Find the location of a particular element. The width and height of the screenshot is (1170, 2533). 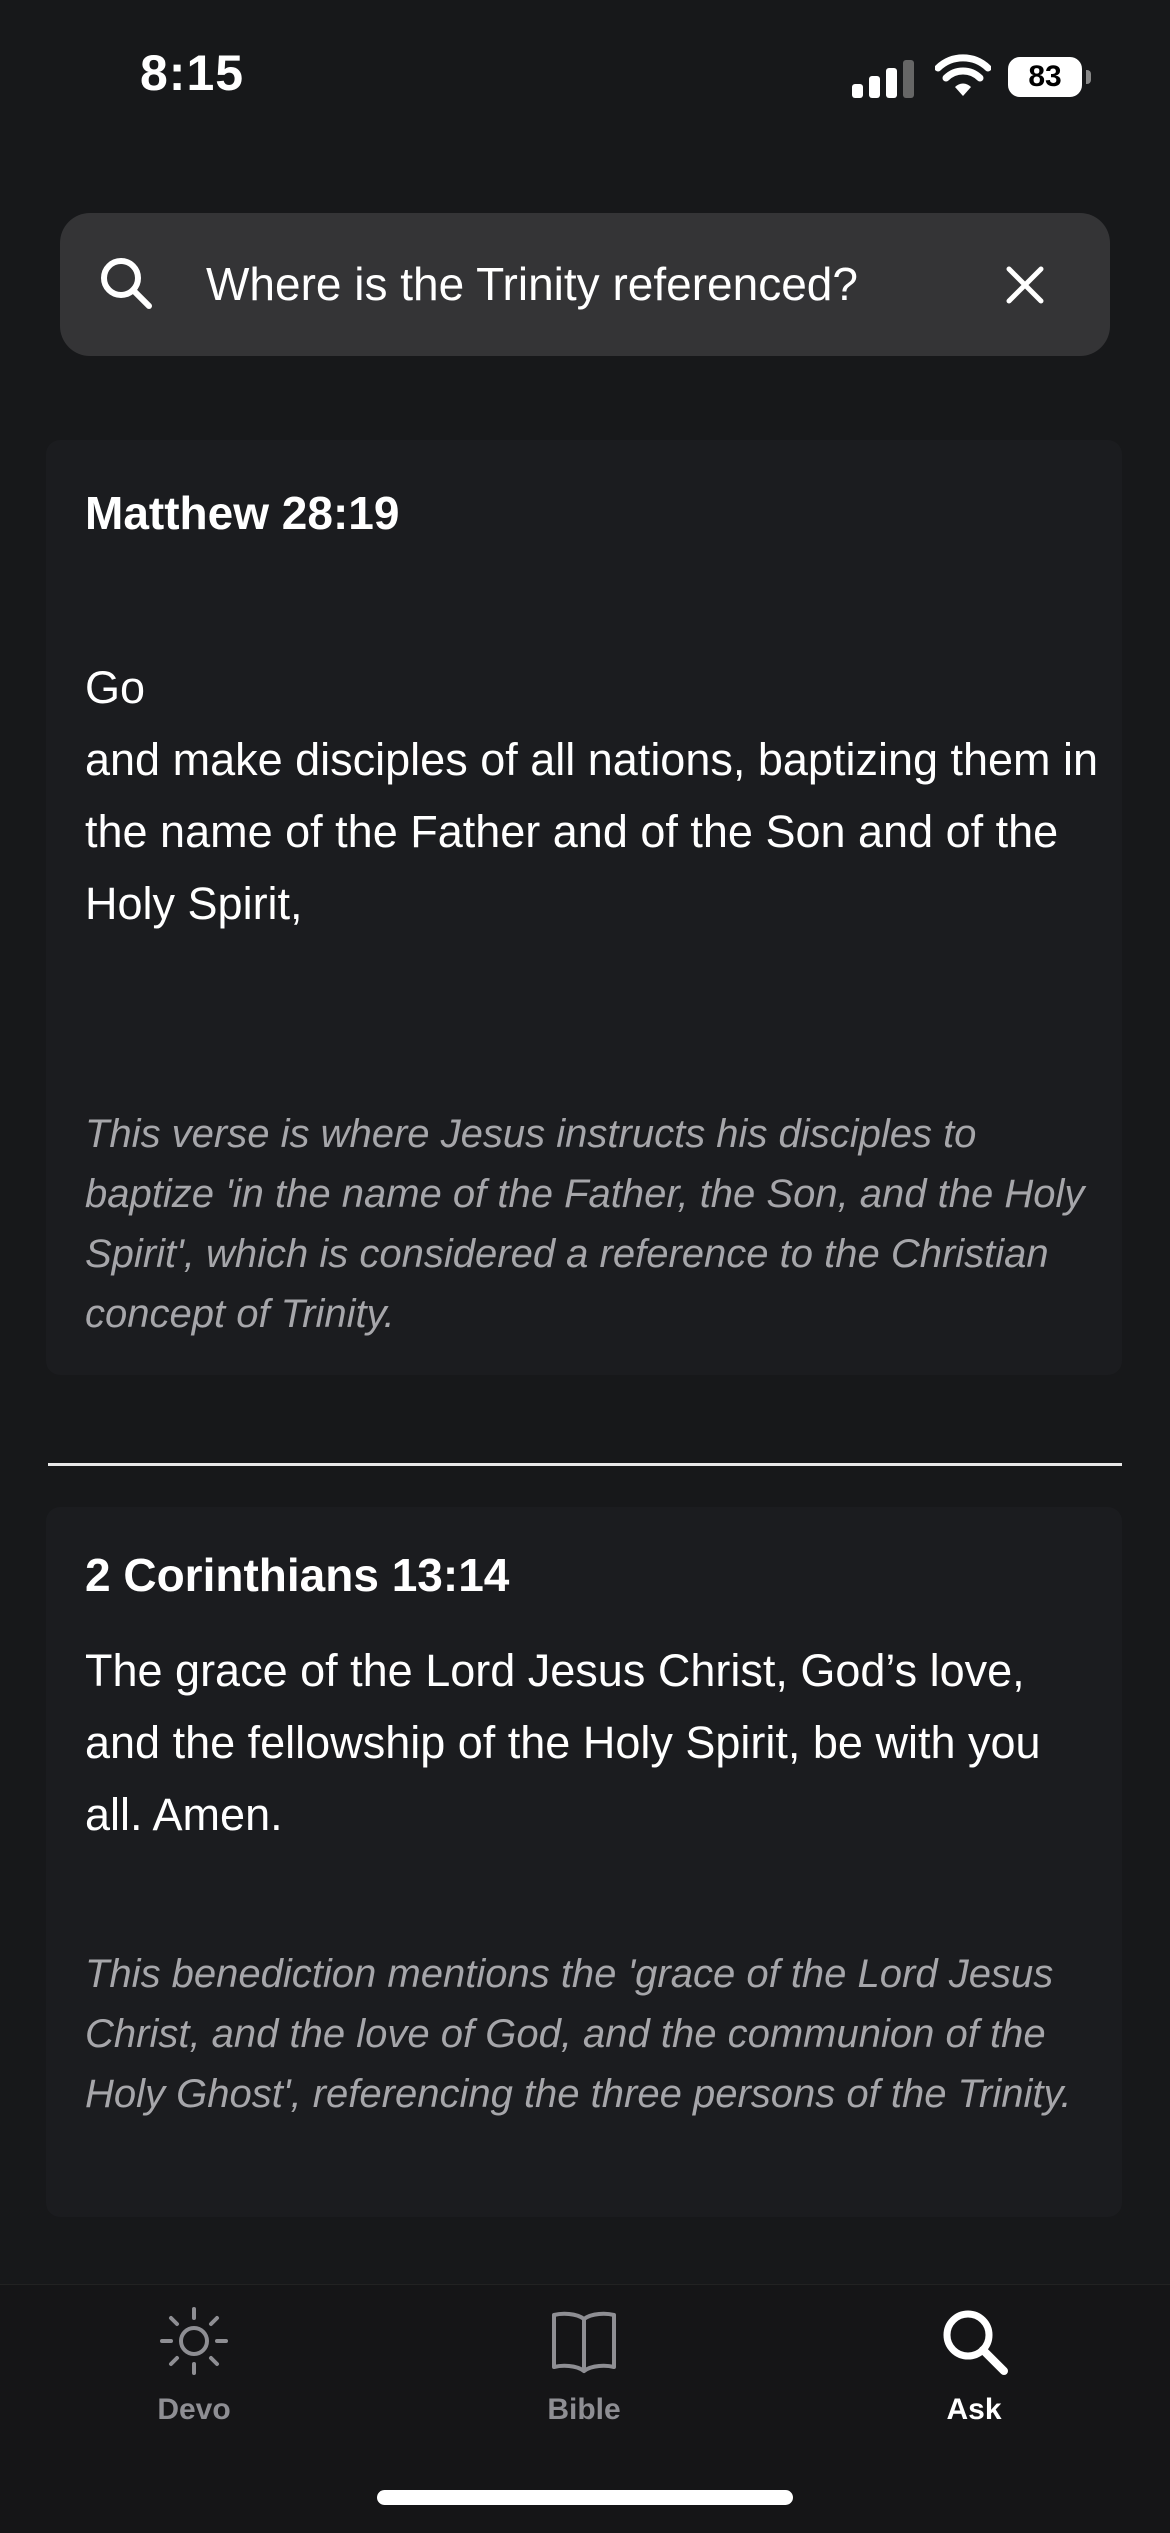

verse-reference: Matthew 28:19 is located at coordinates (242, 513).